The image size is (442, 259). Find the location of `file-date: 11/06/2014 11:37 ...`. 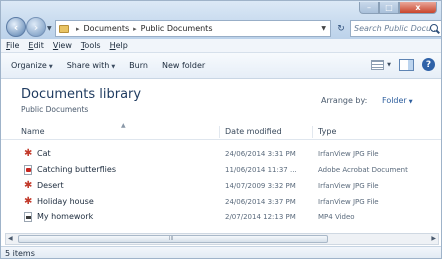

file-date: 11/06/2014 11:37 ... is located at coordinates (261, 170).